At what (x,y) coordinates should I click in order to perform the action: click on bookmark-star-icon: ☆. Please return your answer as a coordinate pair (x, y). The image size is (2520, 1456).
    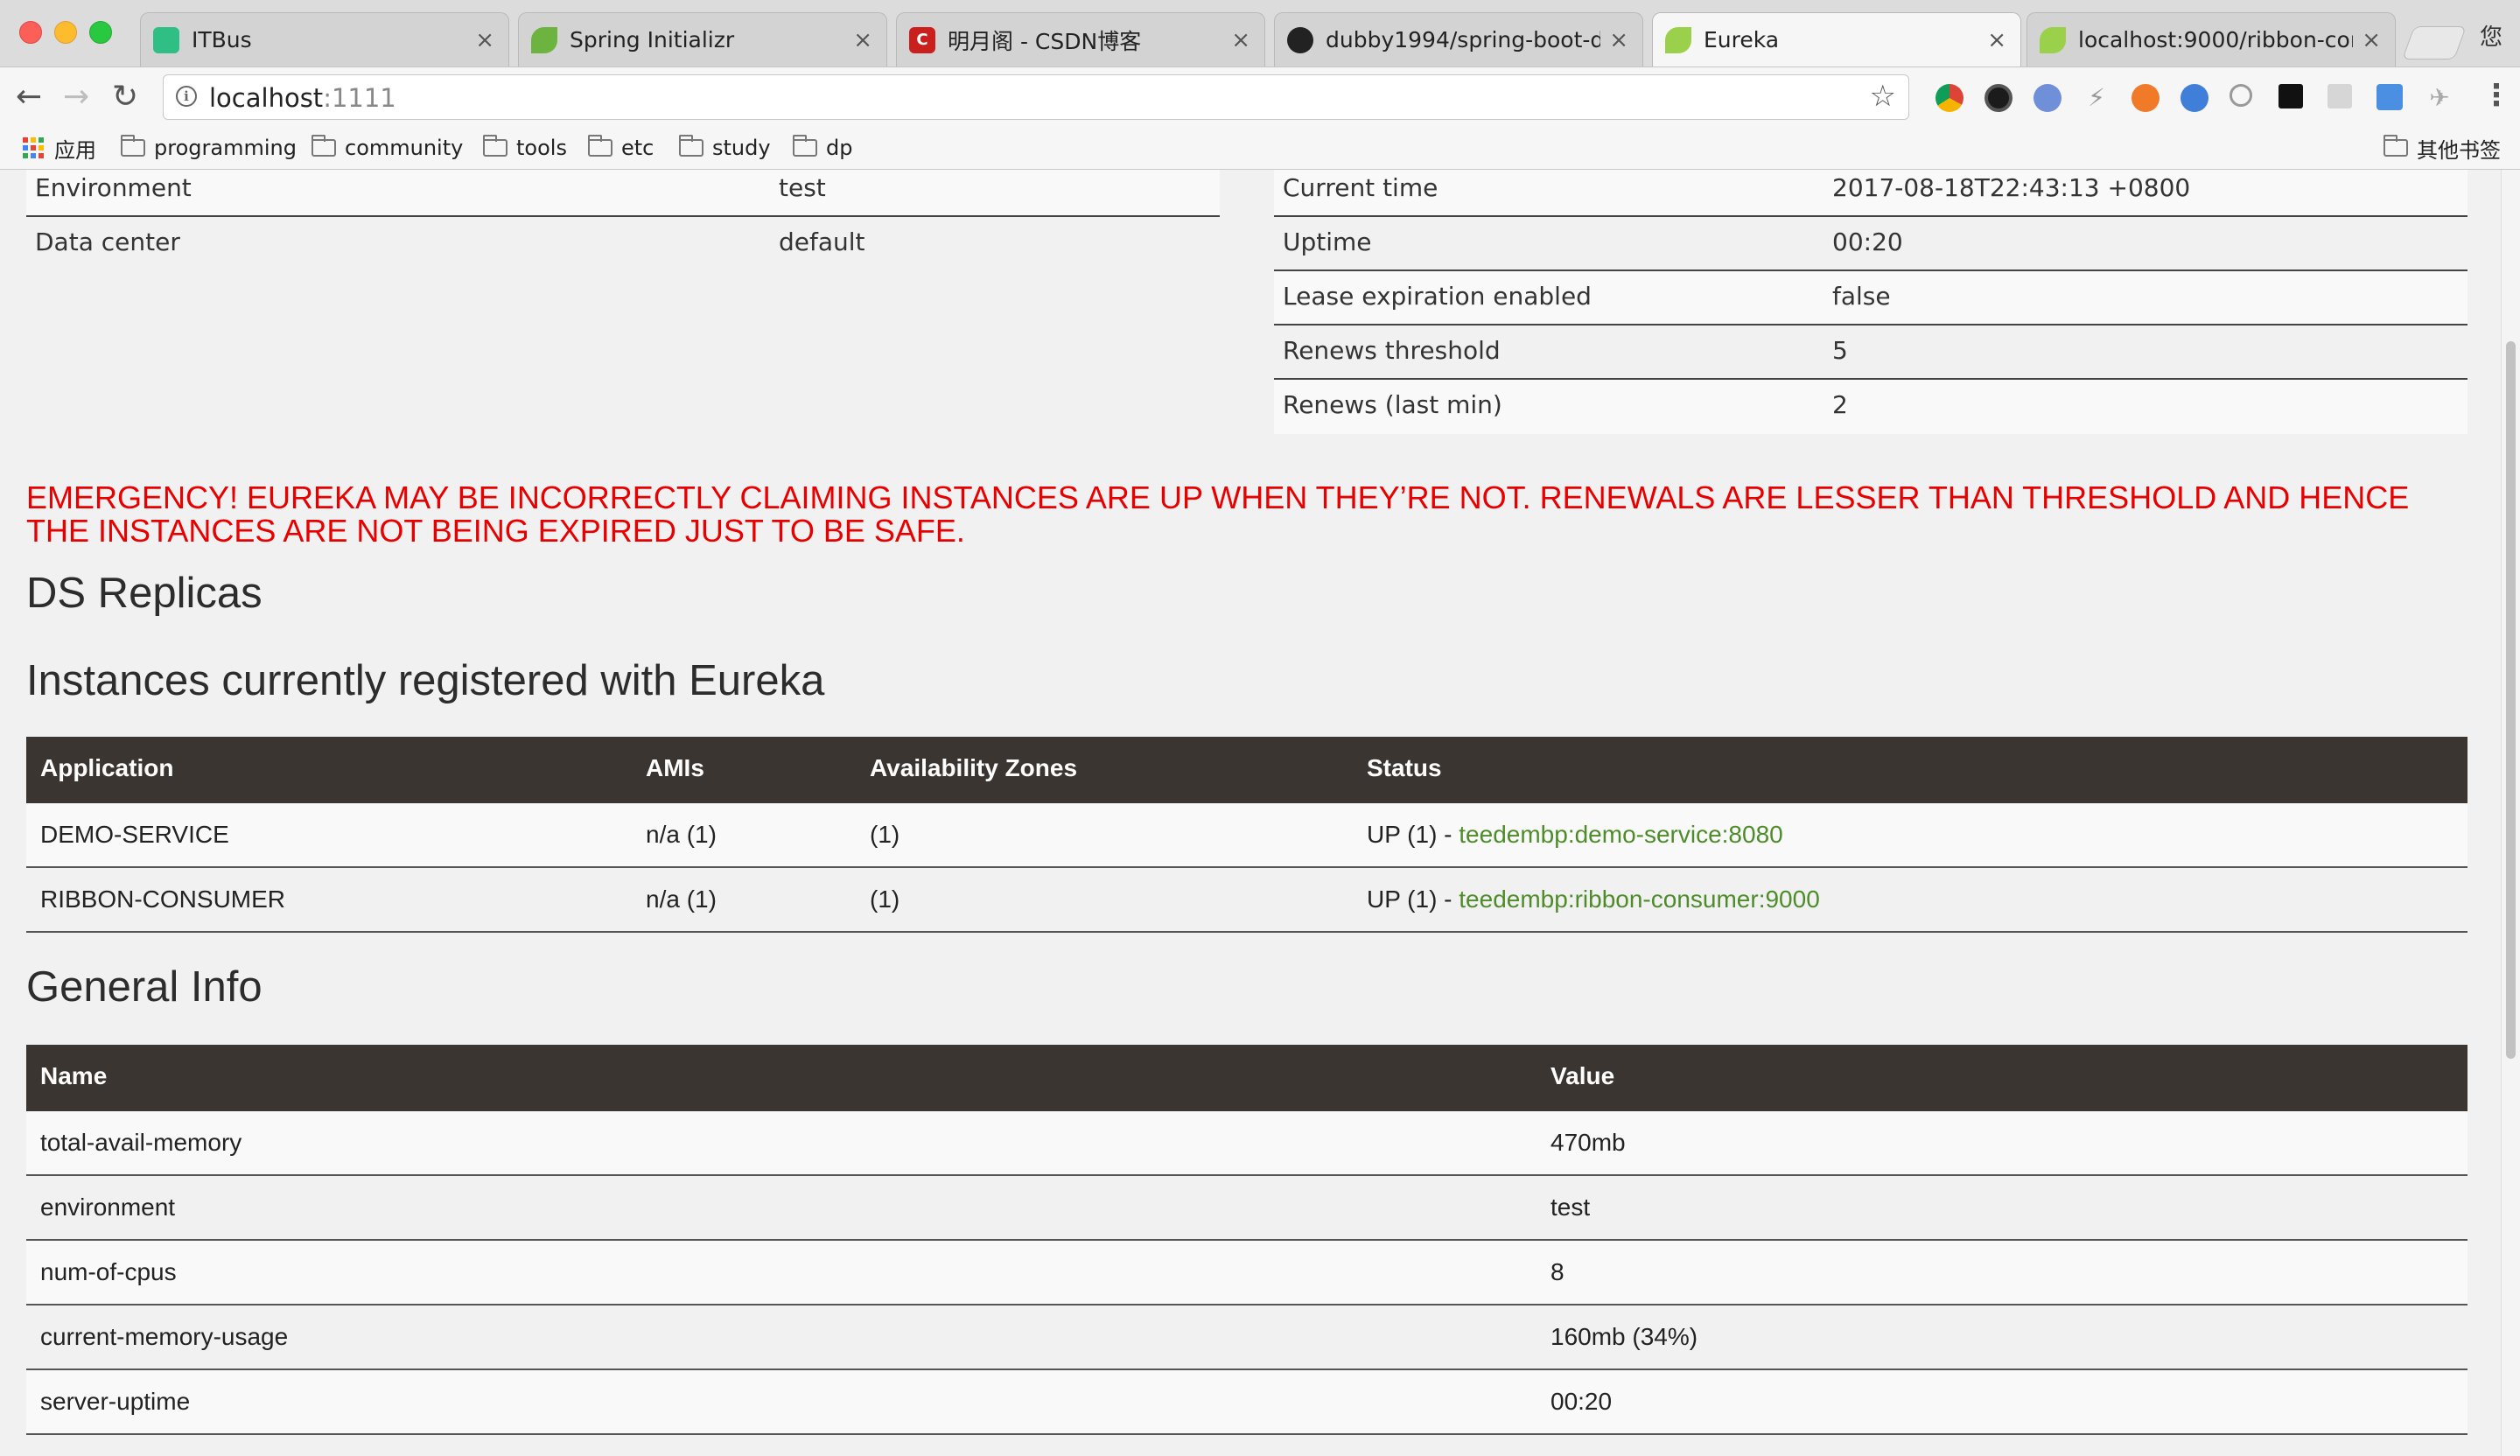
    Looking at the image, I should click on (1883, 96).